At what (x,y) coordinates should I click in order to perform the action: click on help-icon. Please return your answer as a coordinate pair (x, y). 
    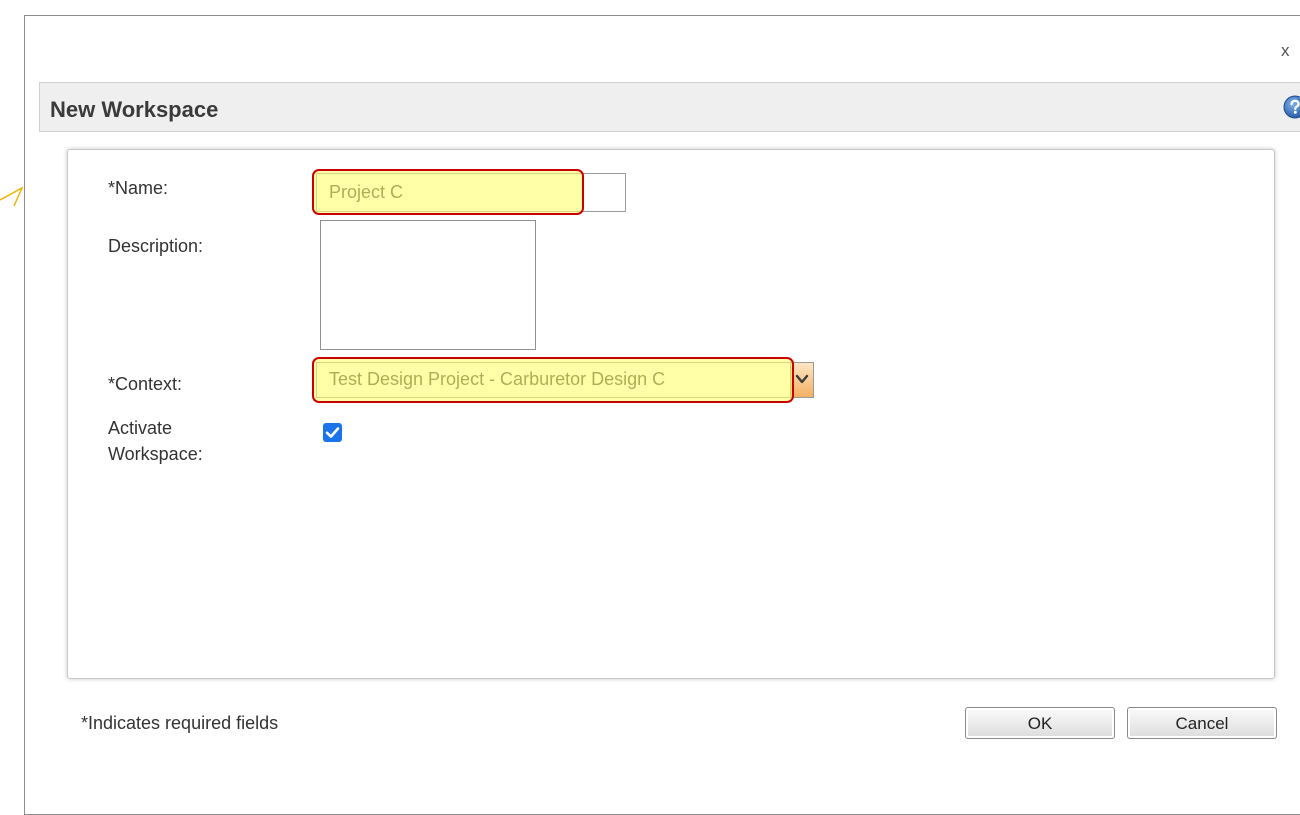
    Looking at the image, I should click on (1291, 107).